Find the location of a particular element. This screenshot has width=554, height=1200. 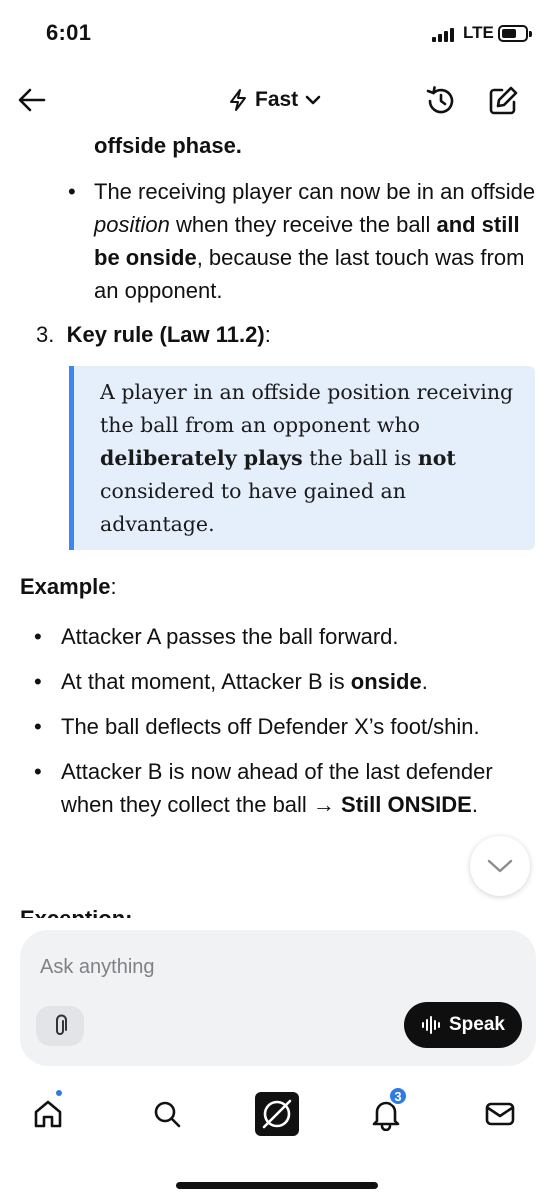

tab-messages is located at coordinates (500, 1114).